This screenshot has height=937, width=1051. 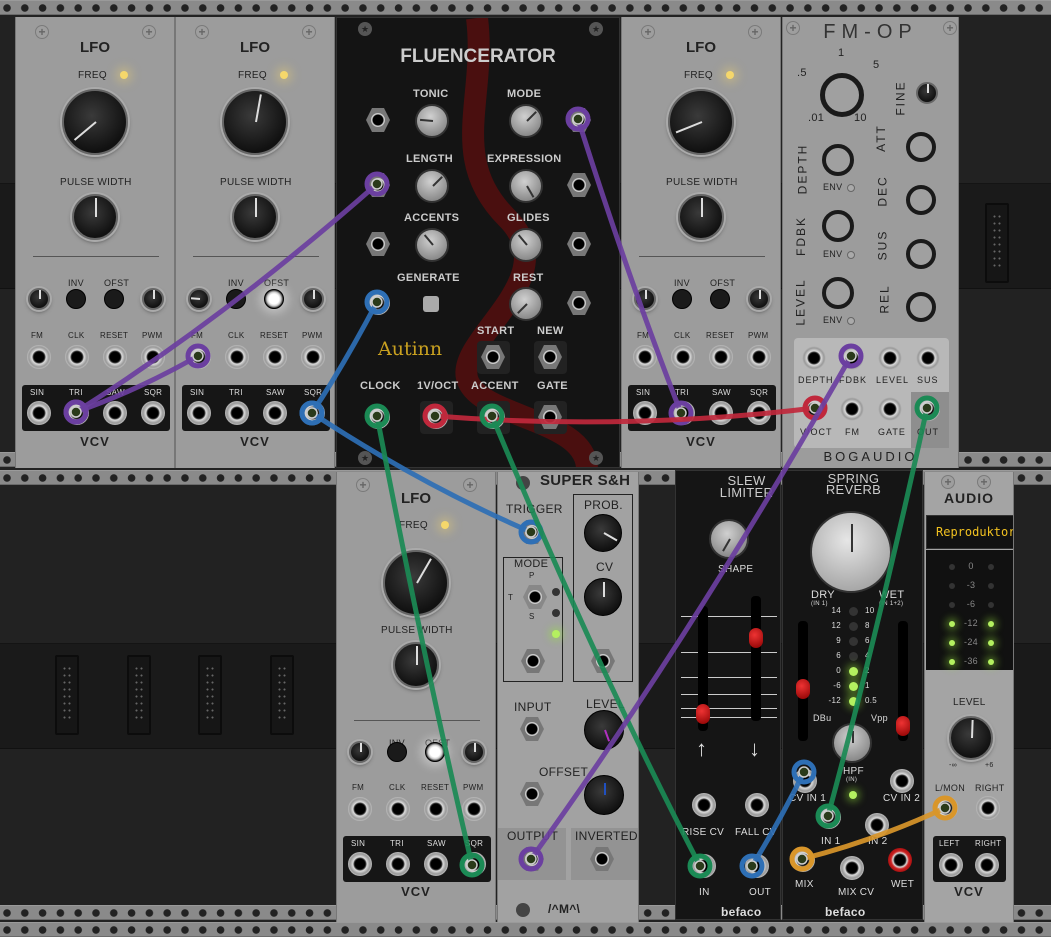 I want to click on dry-fader-handle, so click(x=803, y=689).